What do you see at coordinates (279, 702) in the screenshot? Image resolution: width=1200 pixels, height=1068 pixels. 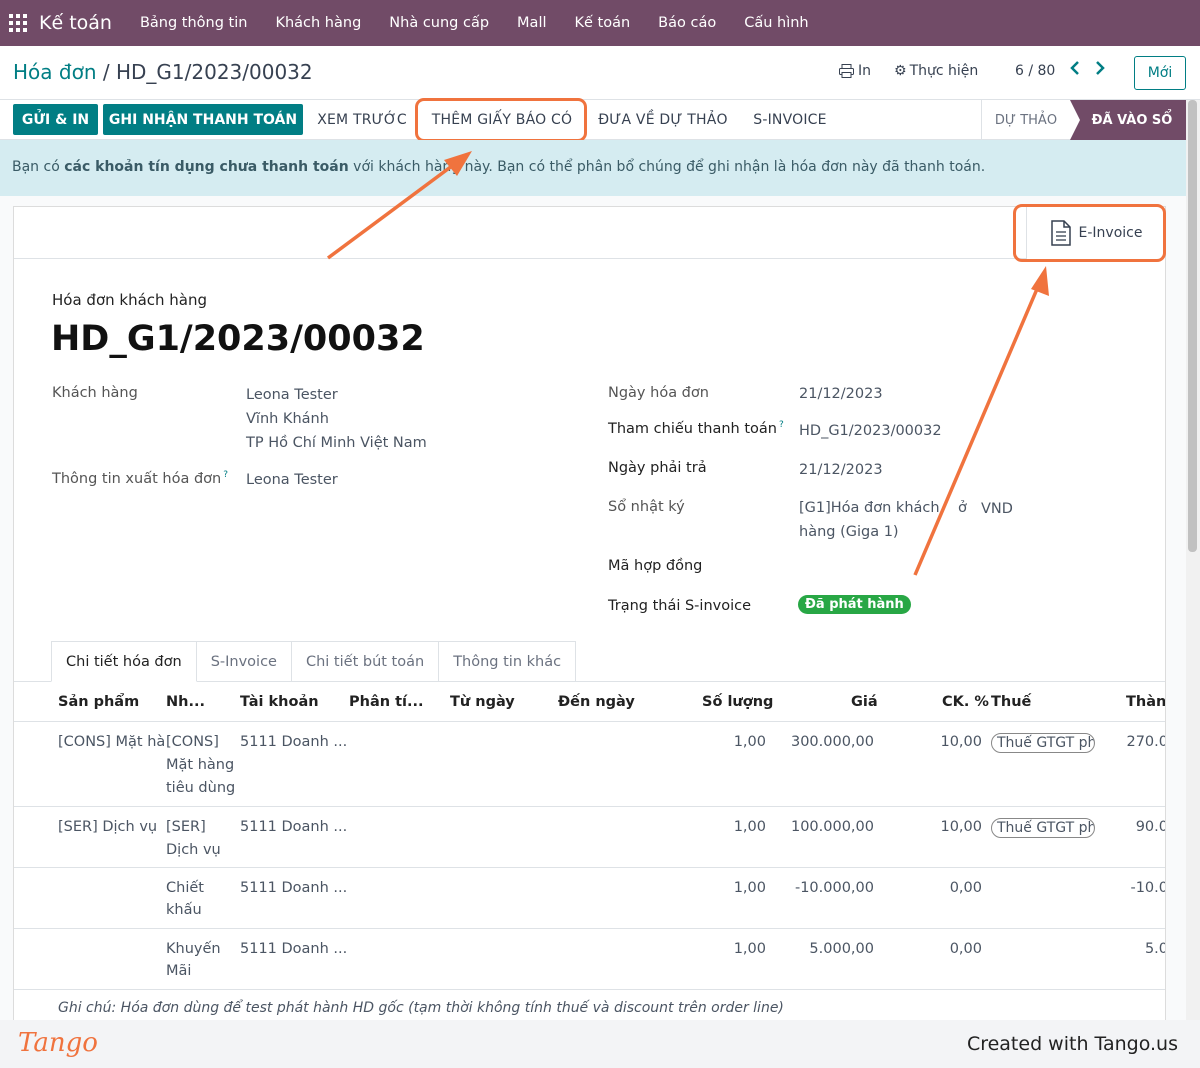 I see `column-header-account: Tài khoản` at bounding box center [279, 702].